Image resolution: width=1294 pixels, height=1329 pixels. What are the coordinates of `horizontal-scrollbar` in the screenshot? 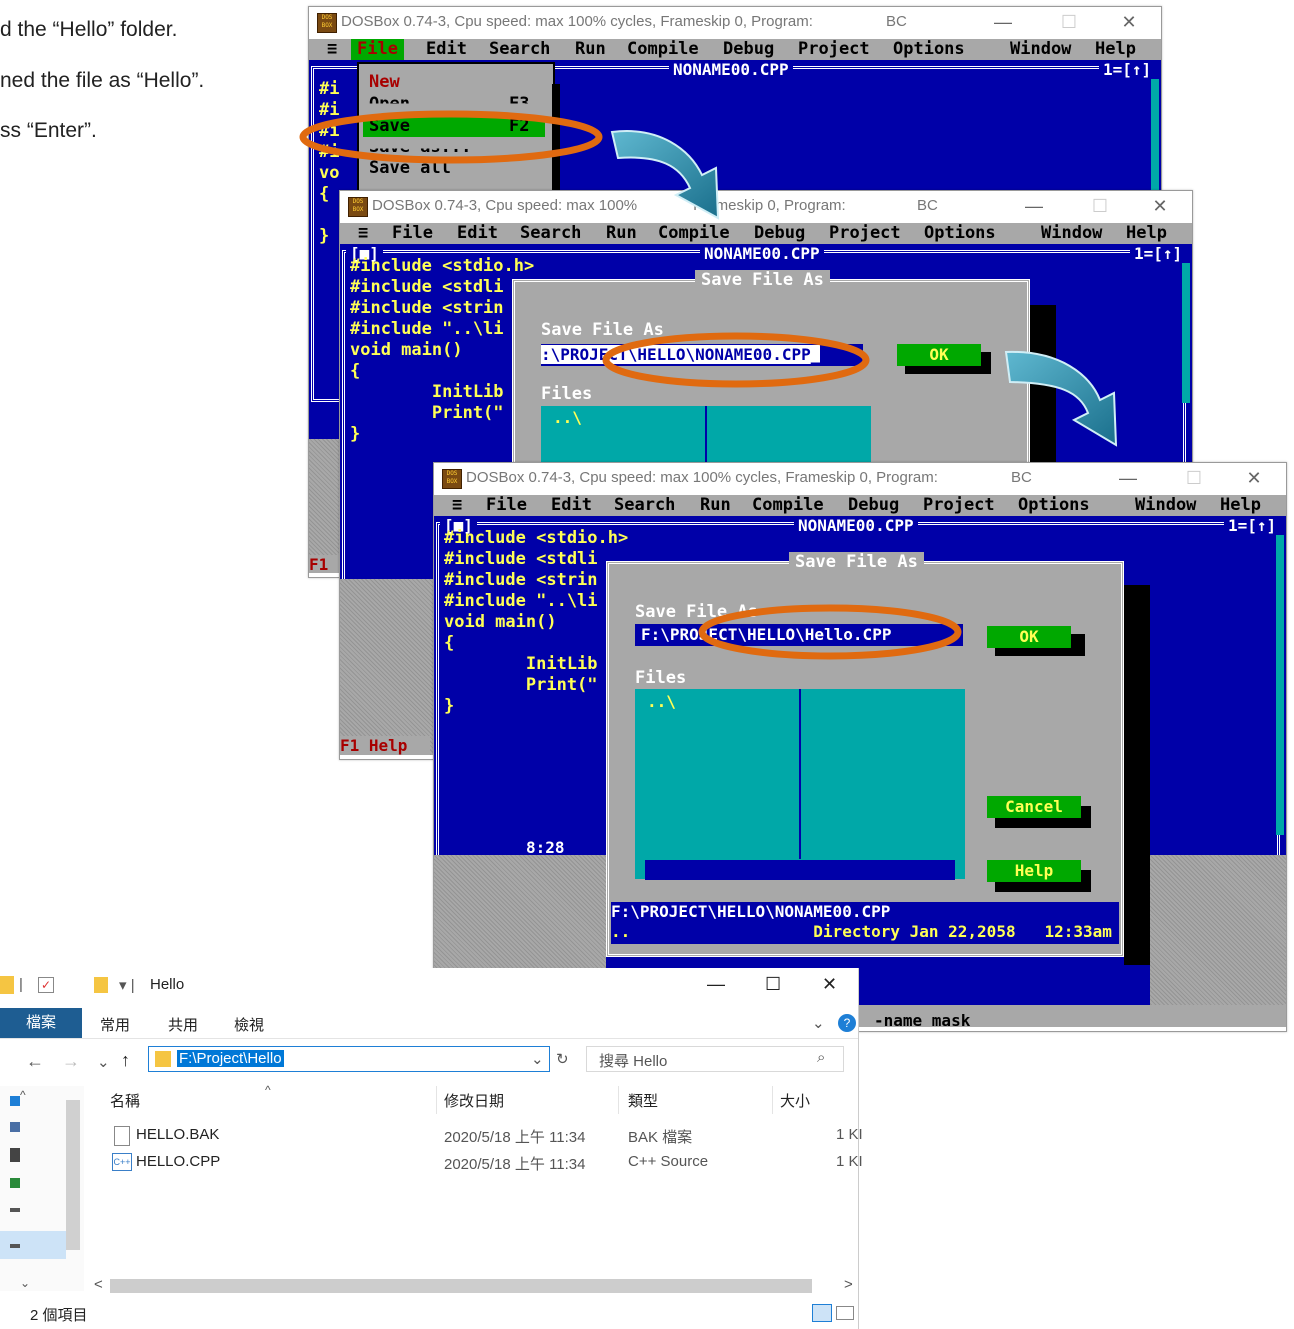 It's located at (461, 1286).